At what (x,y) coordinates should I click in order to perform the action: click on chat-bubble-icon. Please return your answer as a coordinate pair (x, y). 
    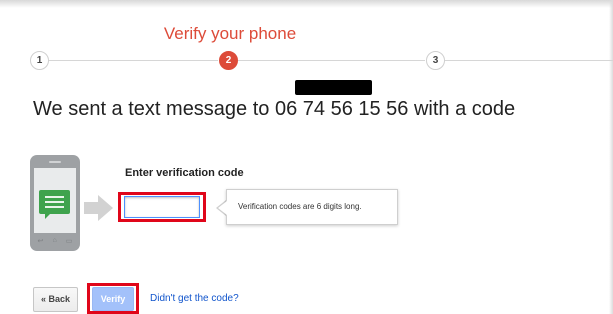
    Looking at the image, I should click on (54, 204).